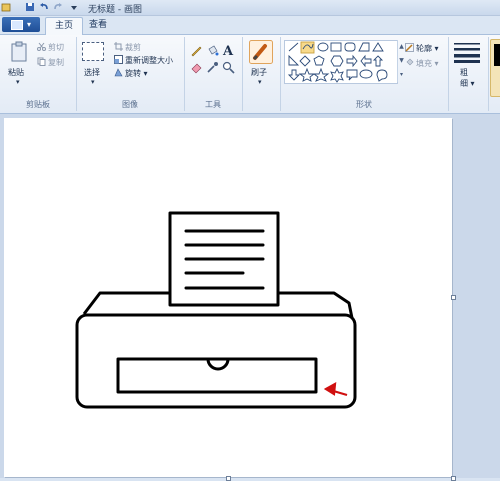 The image size is (500, 481). Describe the element at coordinates (41, 61) in the screenshot. I see `copy-icon` at that location.